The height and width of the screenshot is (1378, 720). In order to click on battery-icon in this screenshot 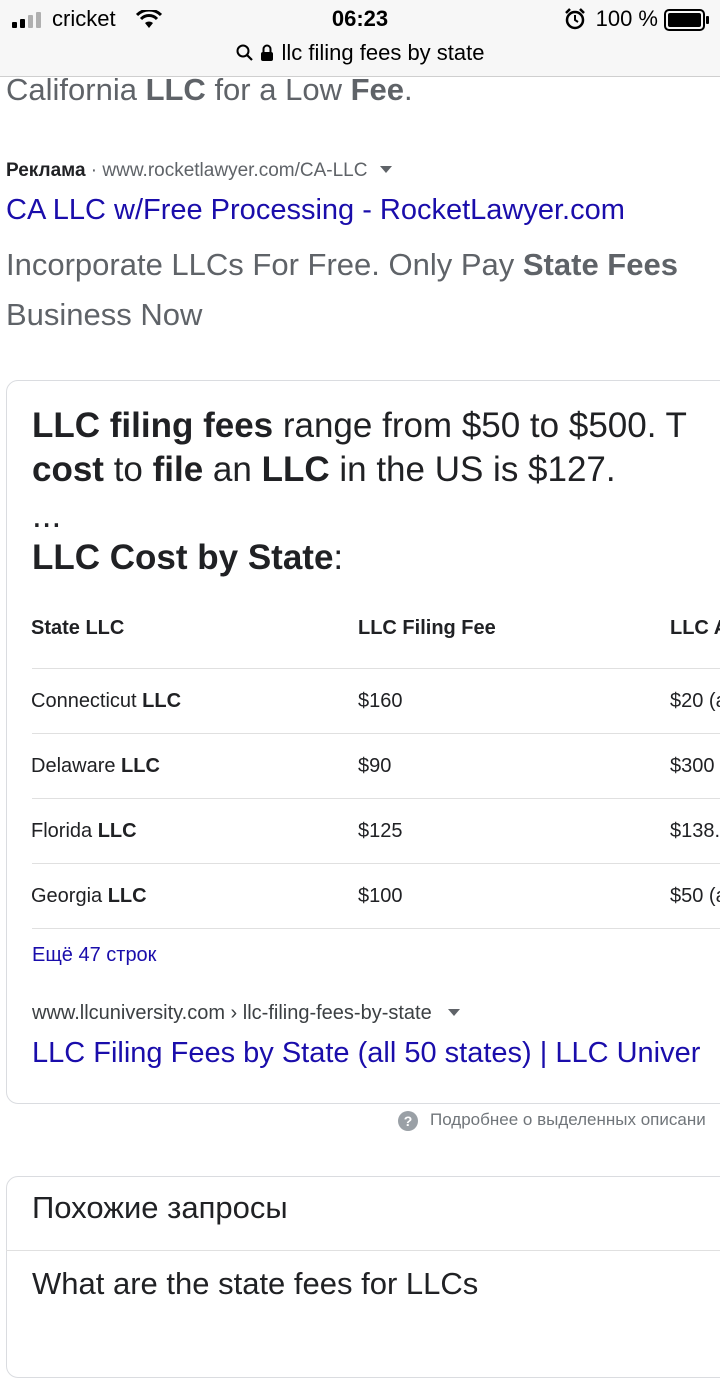, I will do `click(686, 20)`.